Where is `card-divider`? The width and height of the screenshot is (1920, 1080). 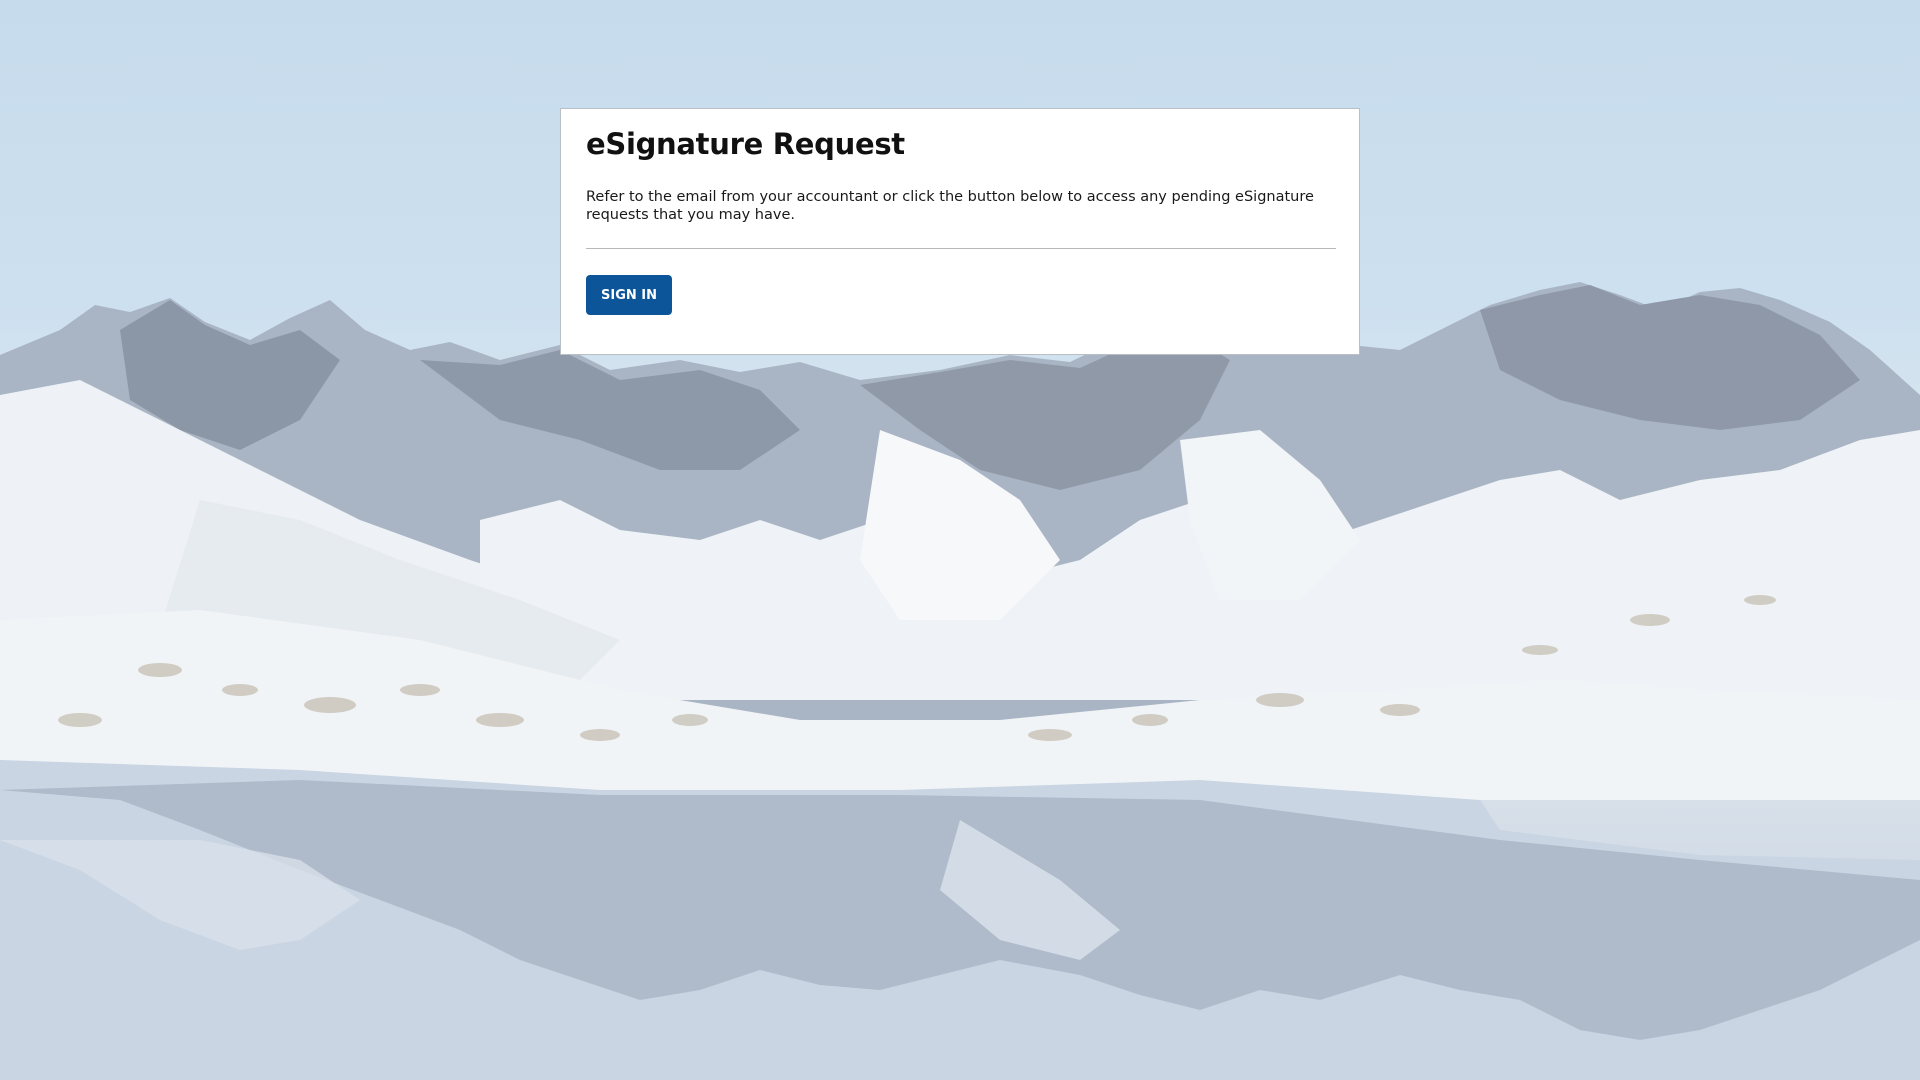 card-divider is located at coordinates (961, 248).